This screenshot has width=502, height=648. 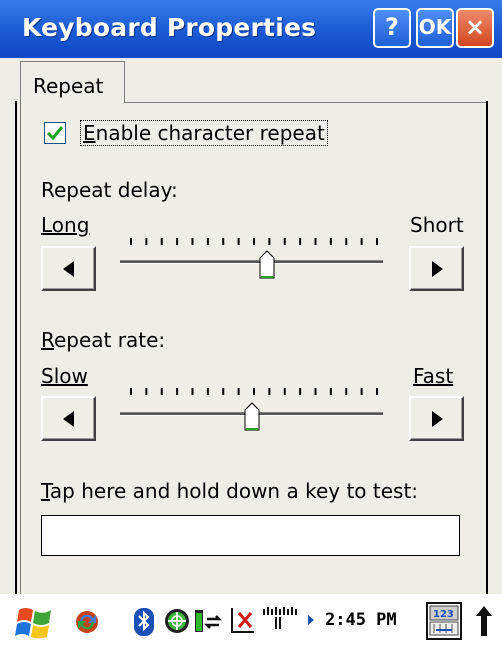 I want to click on enable-repeat-label-rest: nable character repeat, so click(x=210, y=133).